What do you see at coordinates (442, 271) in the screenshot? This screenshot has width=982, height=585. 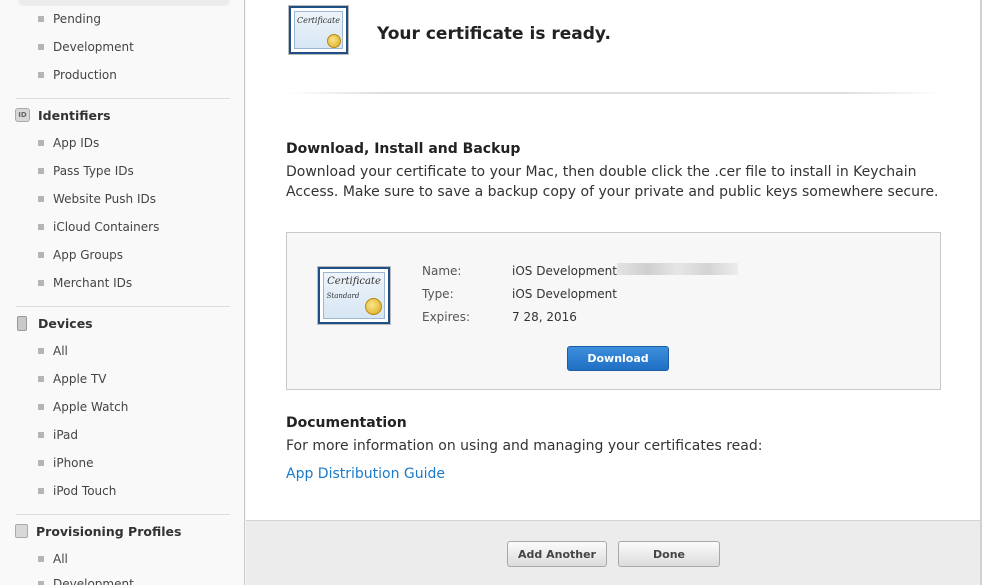 I see `name-label: Name:` at bounding box center [442, 271].